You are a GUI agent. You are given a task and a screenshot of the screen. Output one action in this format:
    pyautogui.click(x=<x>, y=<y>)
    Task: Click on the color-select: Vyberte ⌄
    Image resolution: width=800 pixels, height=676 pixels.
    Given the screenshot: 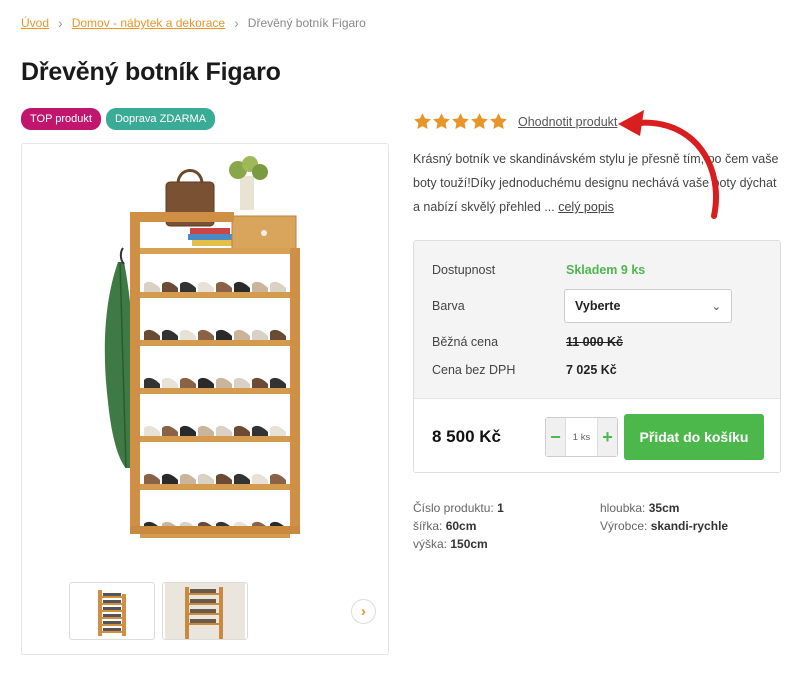 What is the action you would take?
    pyautogui.click(x=648, y=306)
    